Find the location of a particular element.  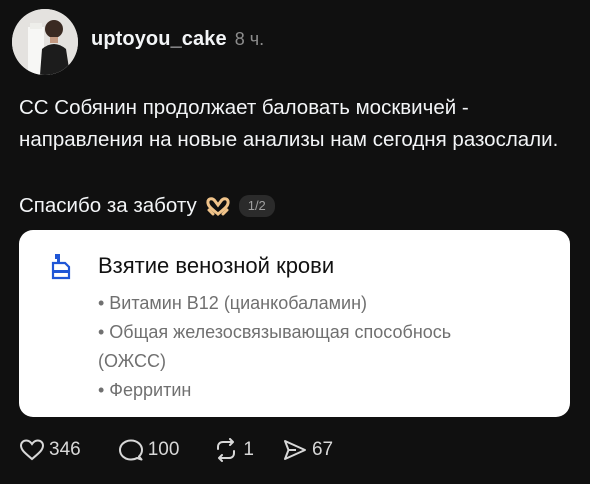

repost-icon is located at coordinates (226, 450).